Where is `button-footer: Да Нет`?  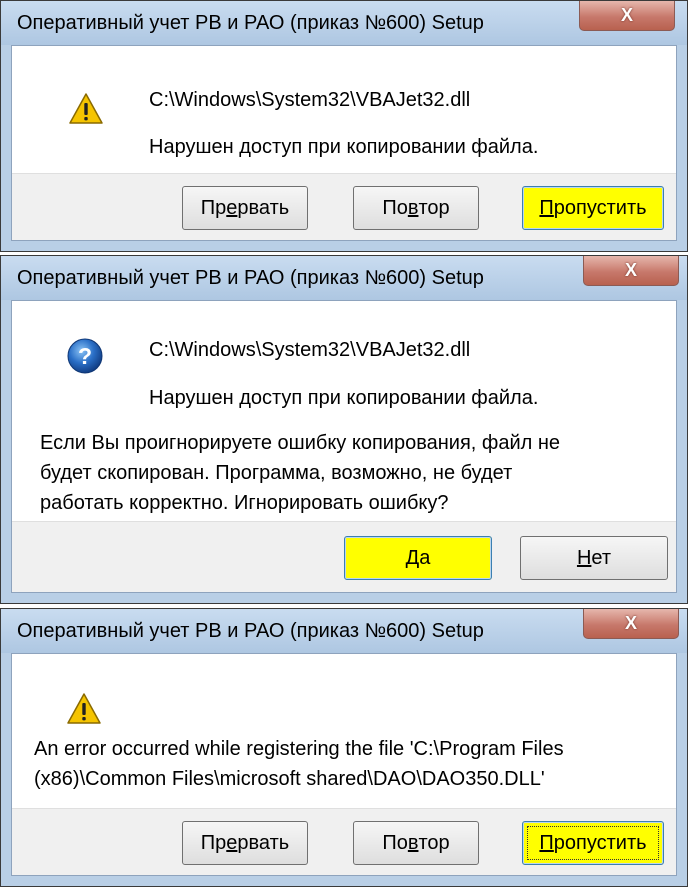 button-footer: Да Нет is located at coordinates (344, 556).